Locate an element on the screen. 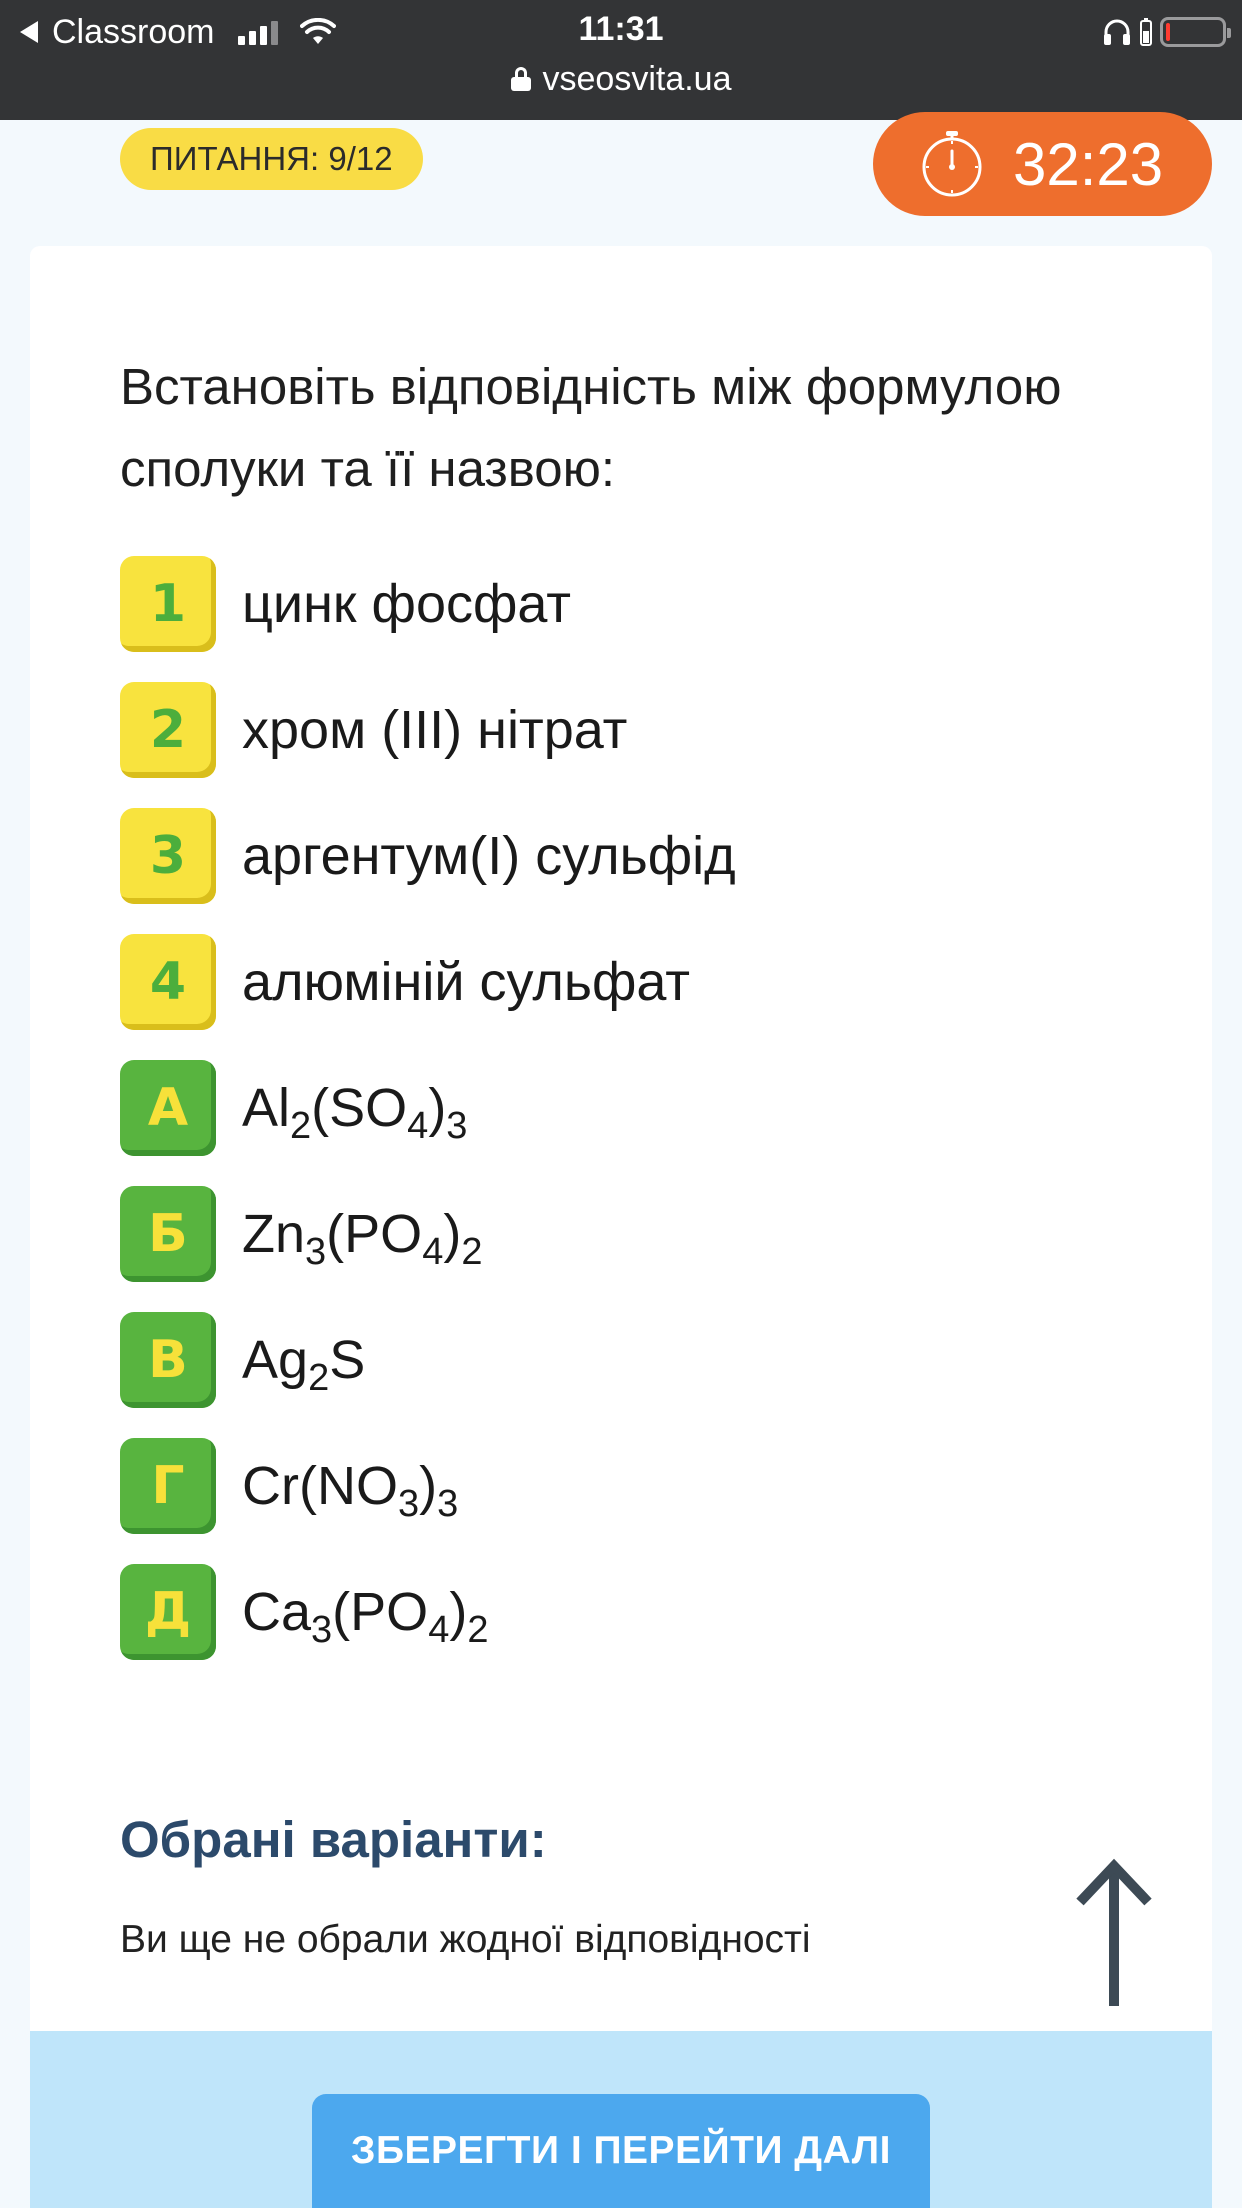  formula-text: Al2(SO4)3 is located at coordinates (355, 1112).